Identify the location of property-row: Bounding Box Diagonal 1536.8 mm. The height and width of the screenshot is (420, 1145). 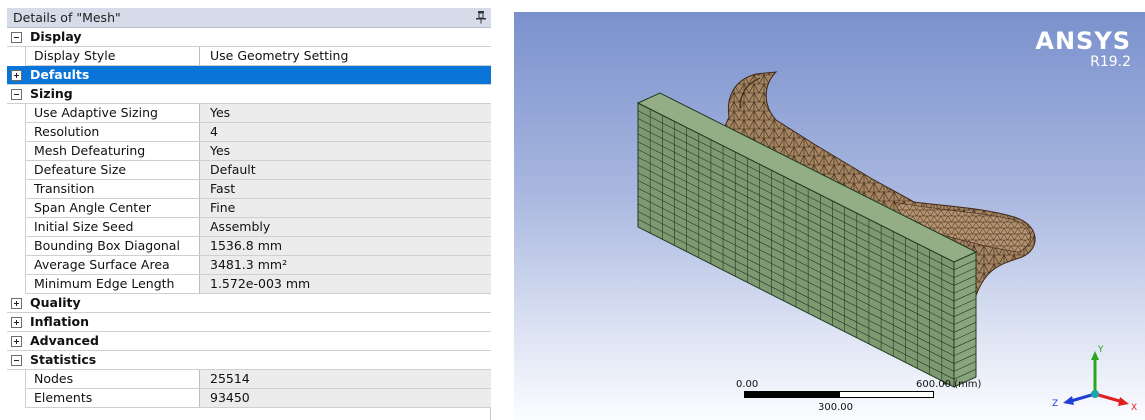
(249, 246).